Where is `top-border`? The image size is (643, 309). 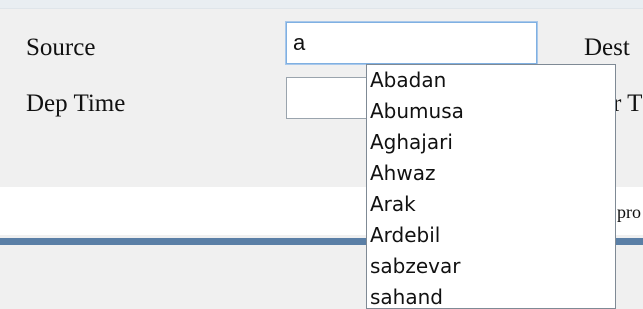
top-border is located at coordinates (321, 4).